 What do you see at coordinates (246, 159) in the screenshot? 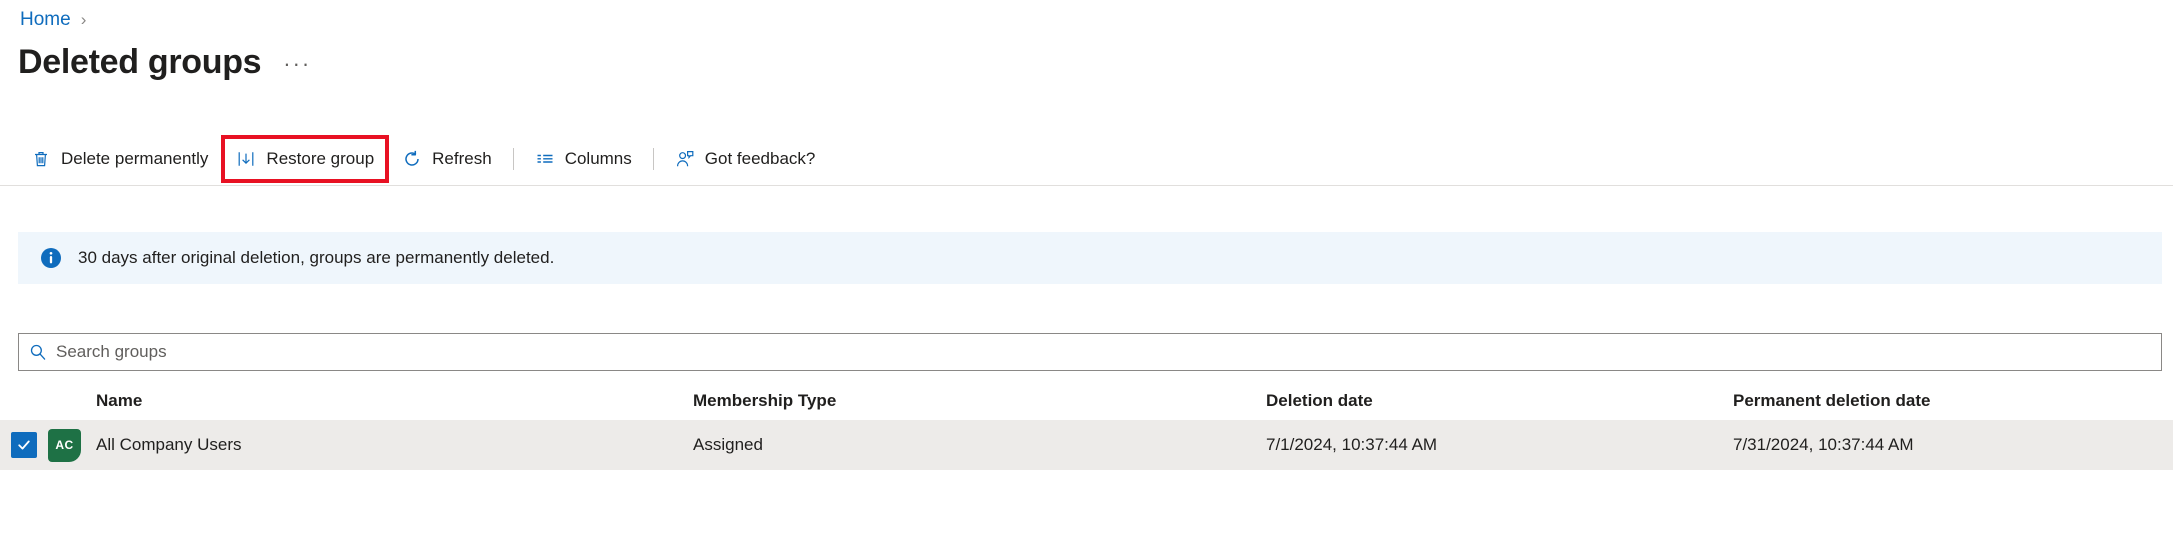
I see `download-restore-icon` at bounding box center [246, 159].